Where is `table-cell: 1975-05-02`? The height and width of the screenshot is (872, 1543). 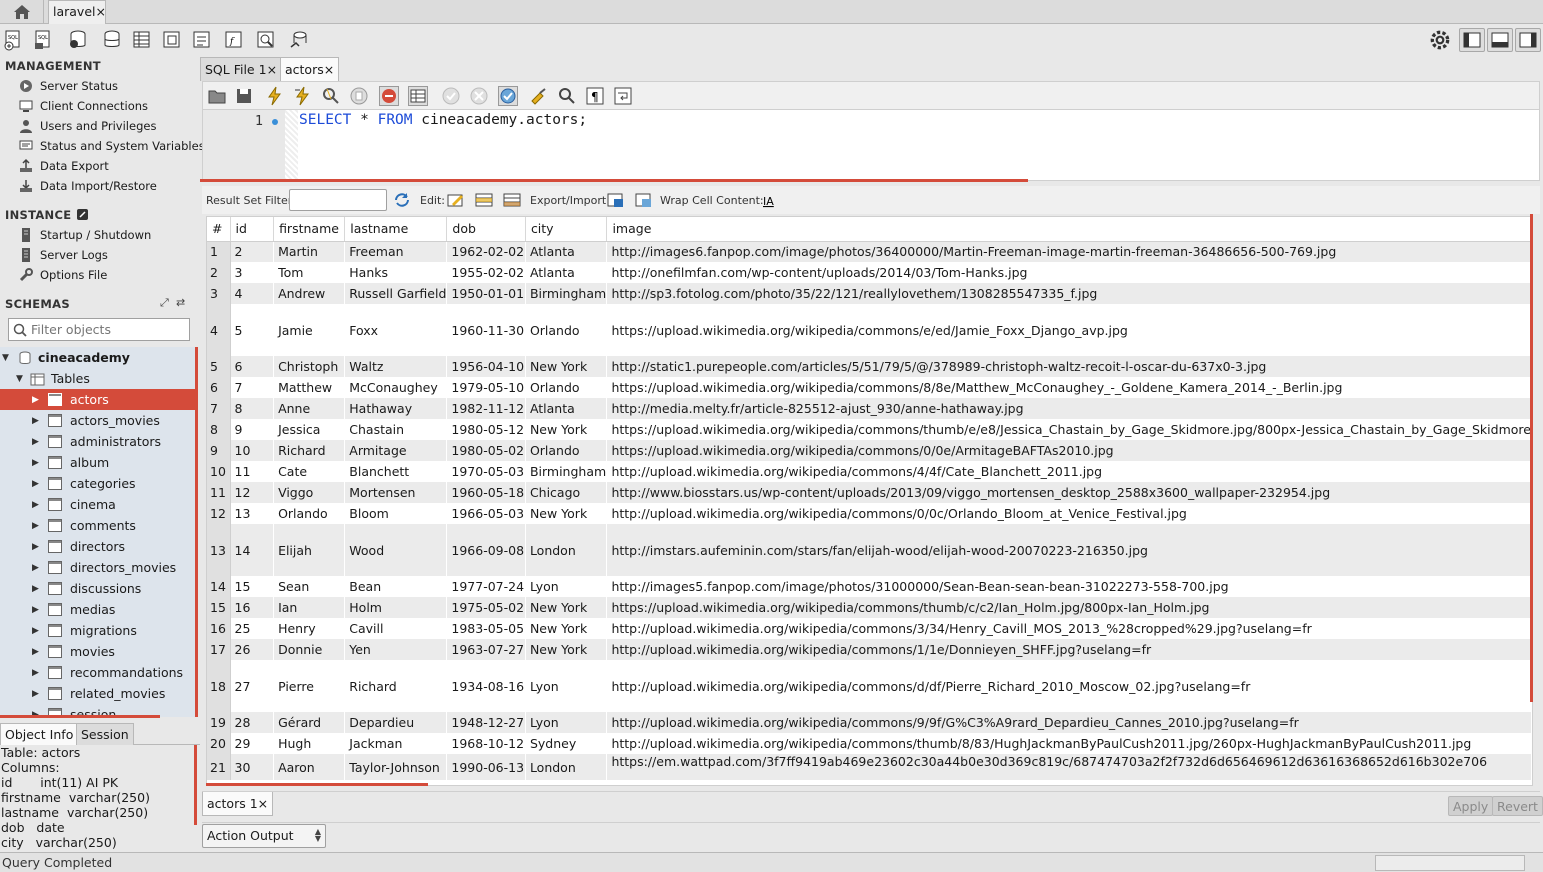
table-cell: 1975-05-02 is located at coordinates (486, 607).